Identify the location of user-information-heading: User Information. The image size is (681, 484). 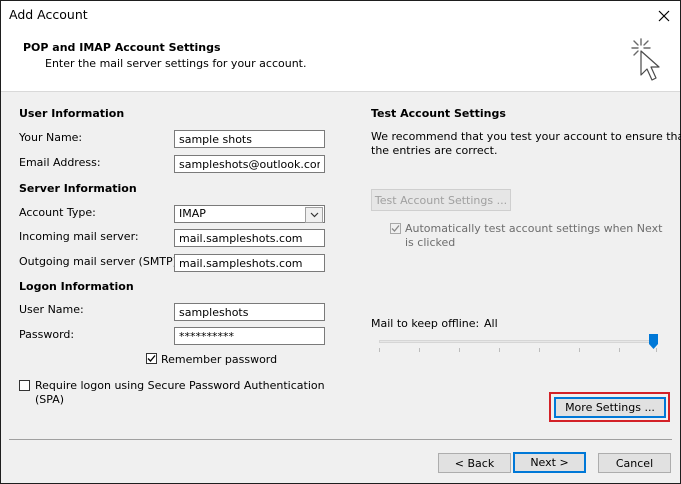
(72, 113).